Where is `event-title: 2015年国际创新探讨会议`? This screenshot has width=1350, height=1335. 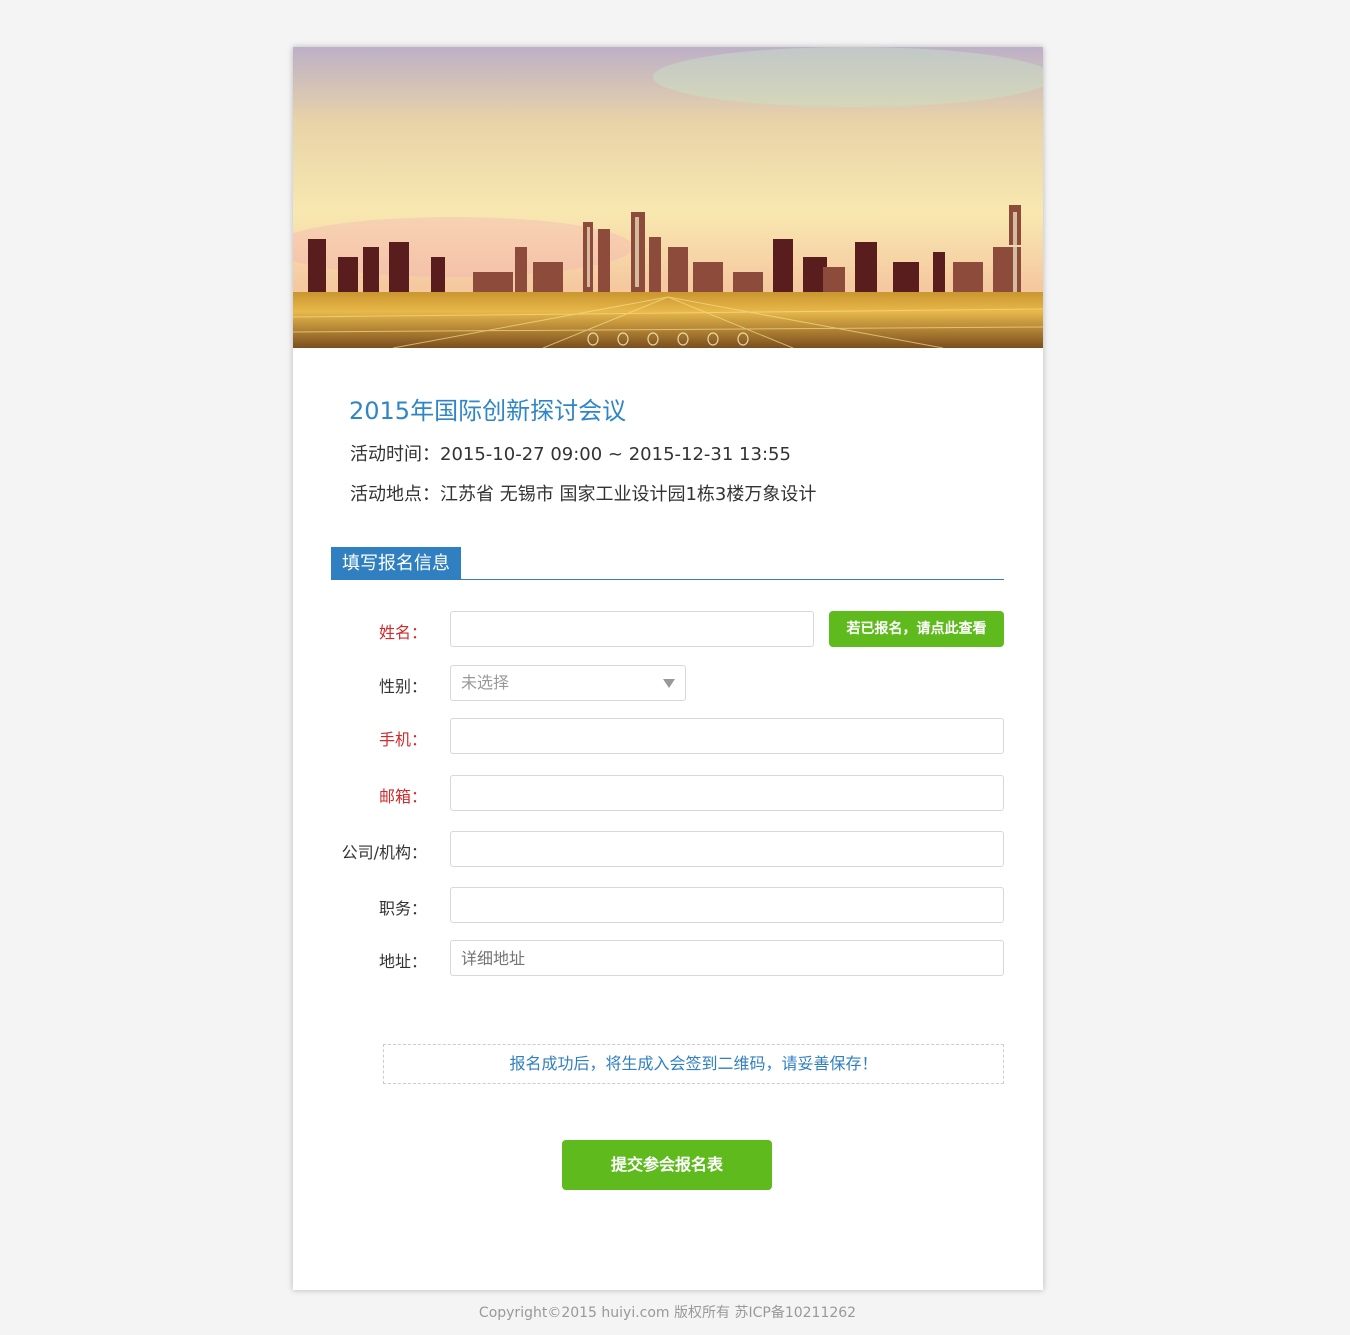
event-title: 2015年国际创新探讨会议 is located at coordinates (488, 411).